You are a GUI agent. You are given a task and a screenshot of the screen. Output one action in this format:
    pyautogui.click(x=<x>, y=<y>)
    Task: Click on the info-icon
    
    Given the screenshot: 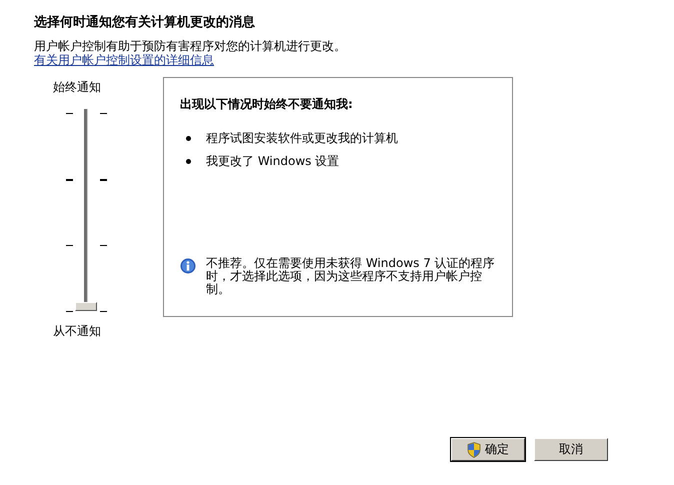 What is the action you would take?
    pyautogui.click(x=188, y=266)
    